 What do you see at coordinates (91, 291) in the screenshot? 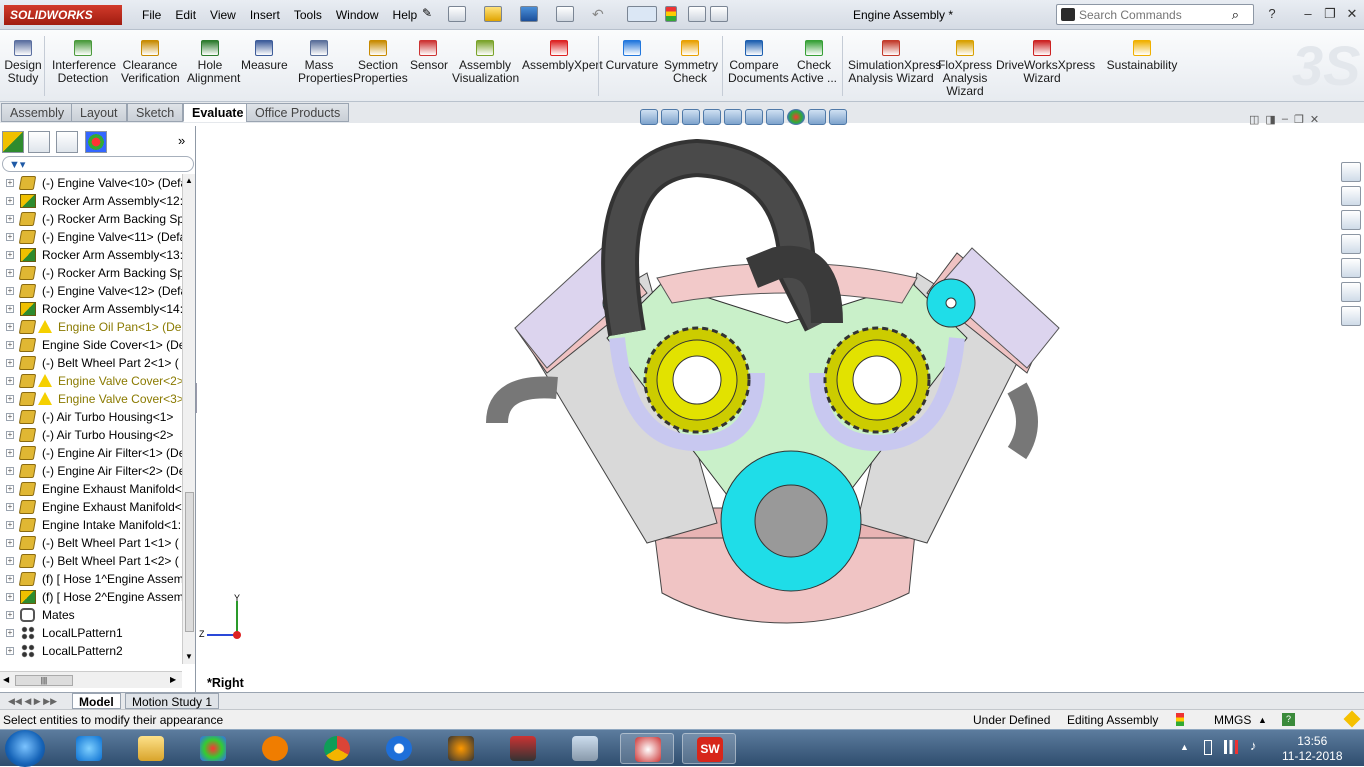
I see `tree-item: + (-) Engine Valve<12> (Defa` at bounding box center [91, 291].